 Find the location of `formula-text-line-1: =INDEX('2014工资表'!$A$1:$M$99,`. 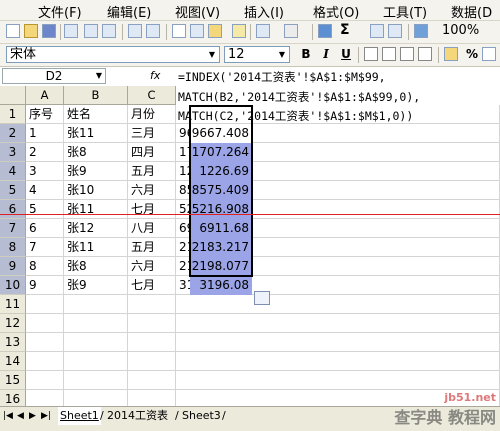

formula-text-line-1: =INDEX('2014工资表'!$A$1:$M$99, is located at coordinates (282, 77).